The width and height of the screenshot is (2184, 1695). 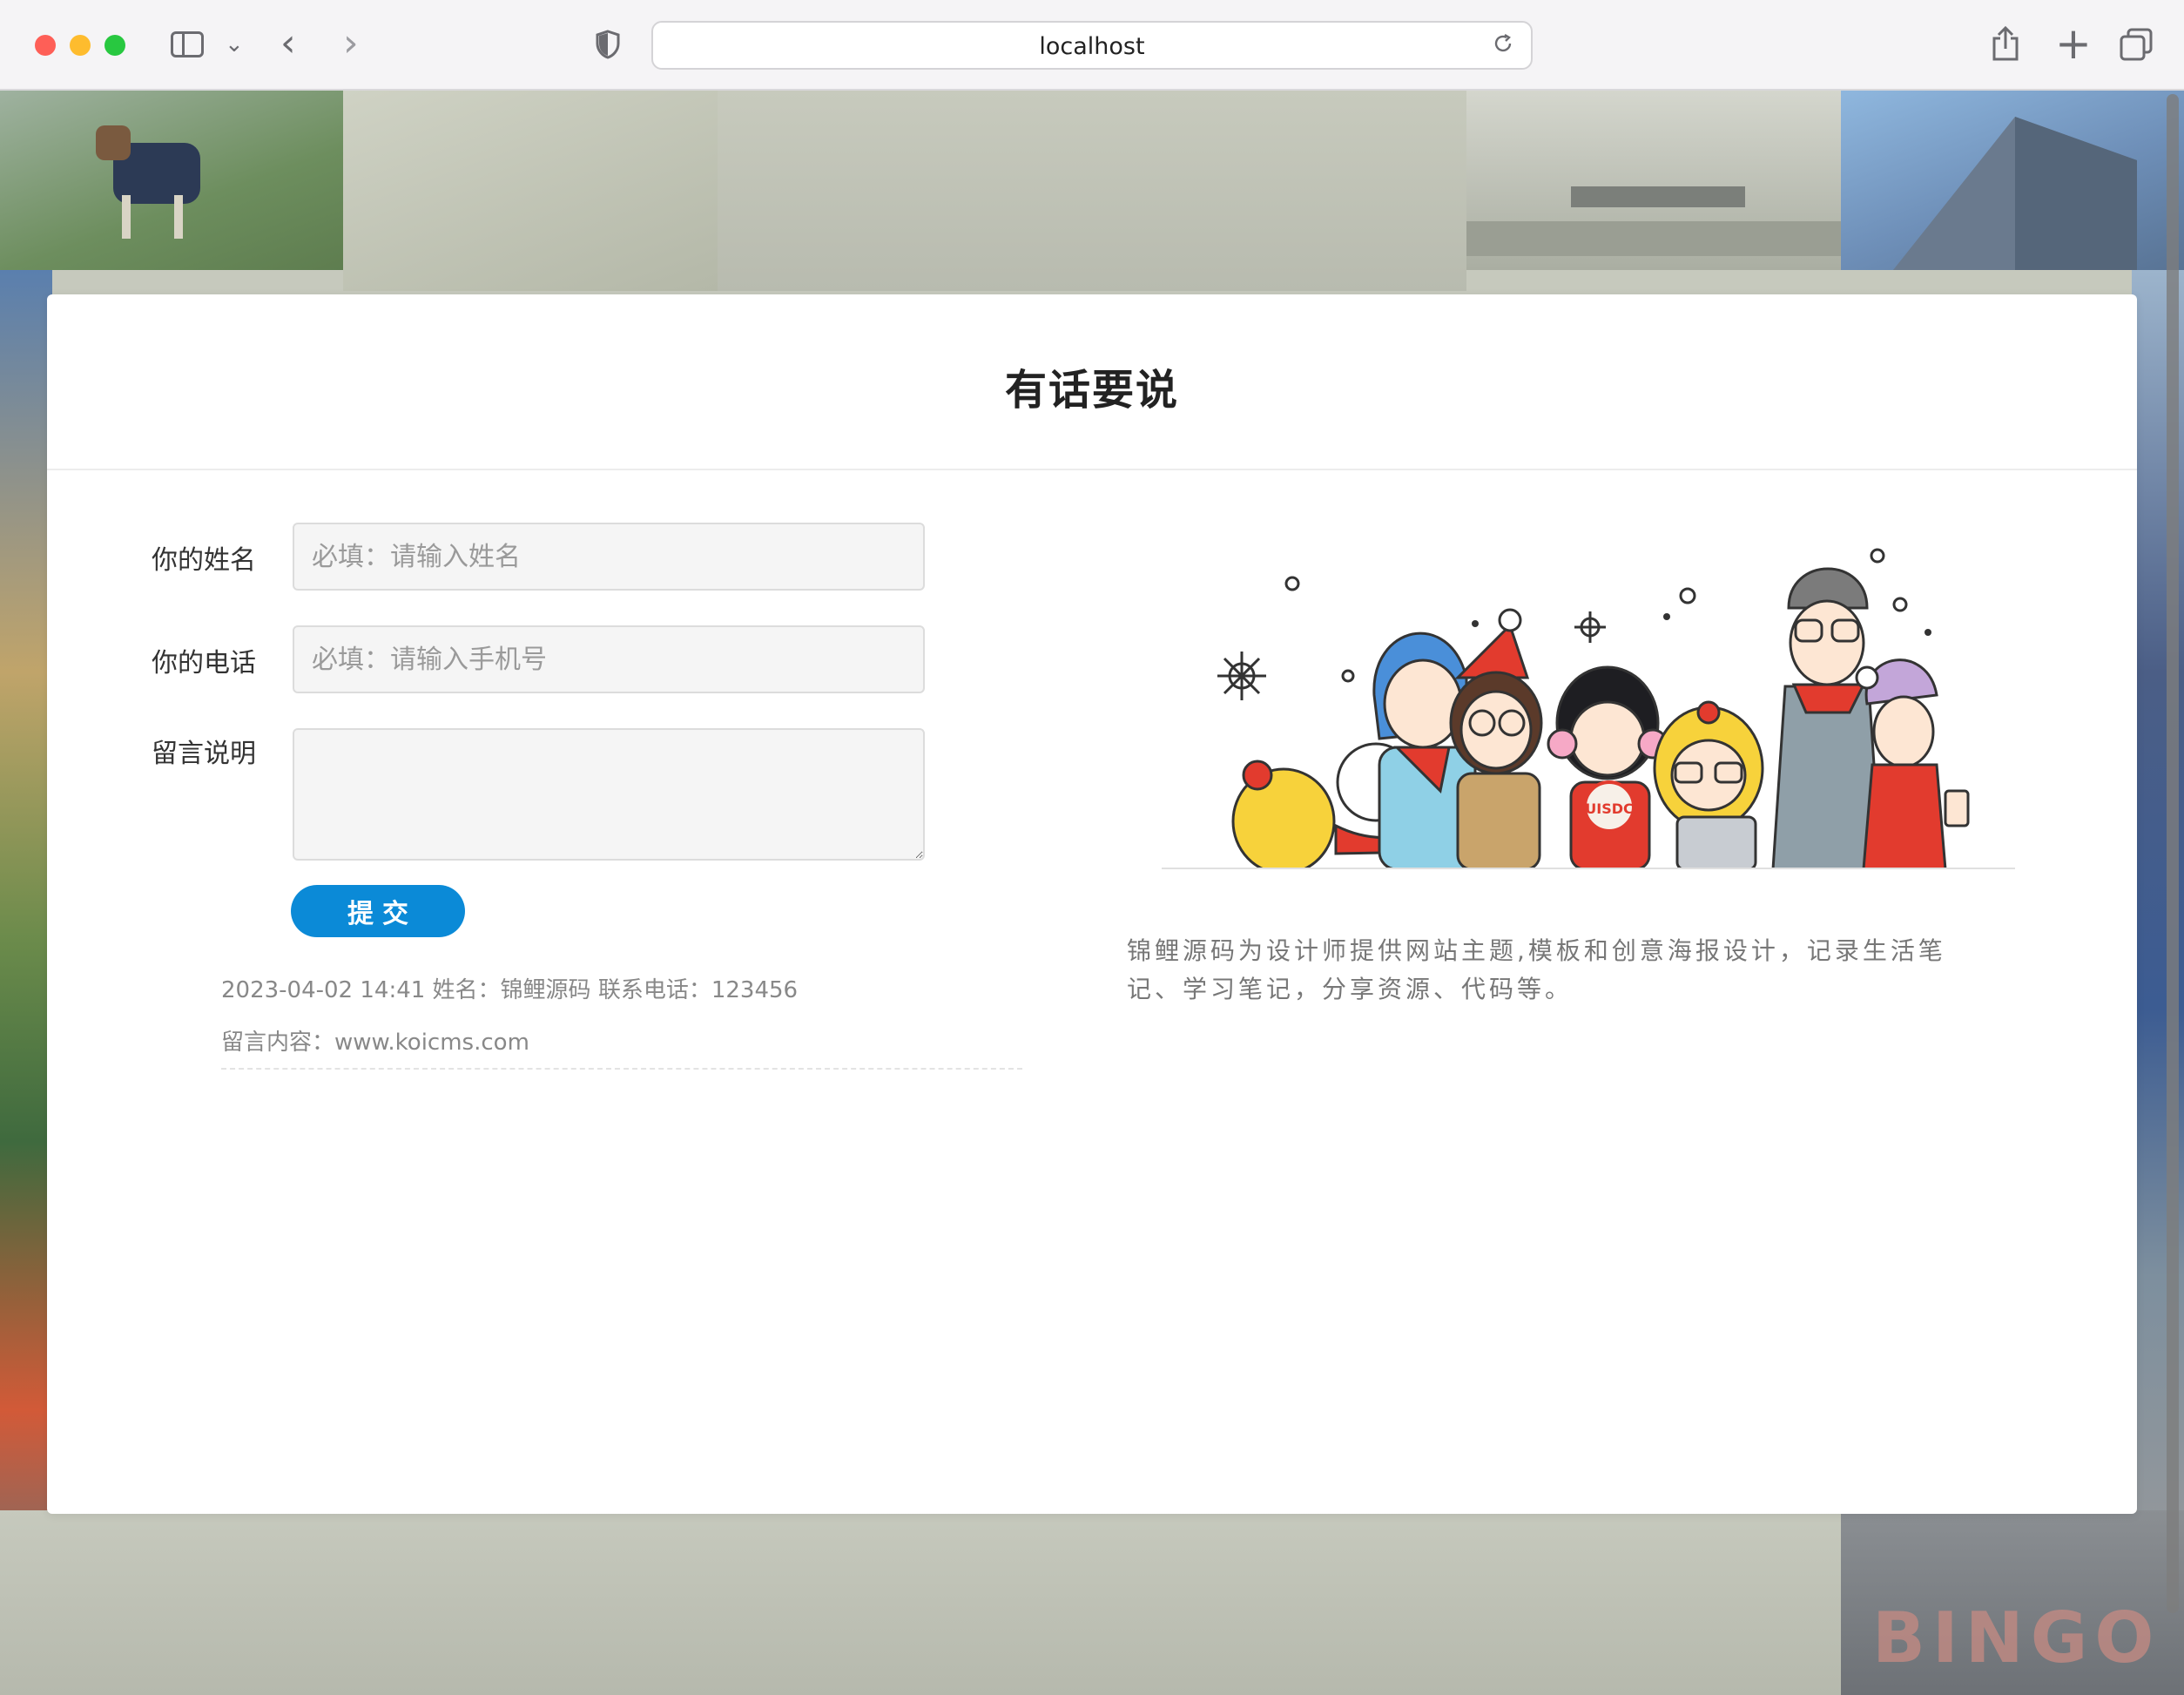 I want to click on url-text: localhost, so click(x=1092, y=46).